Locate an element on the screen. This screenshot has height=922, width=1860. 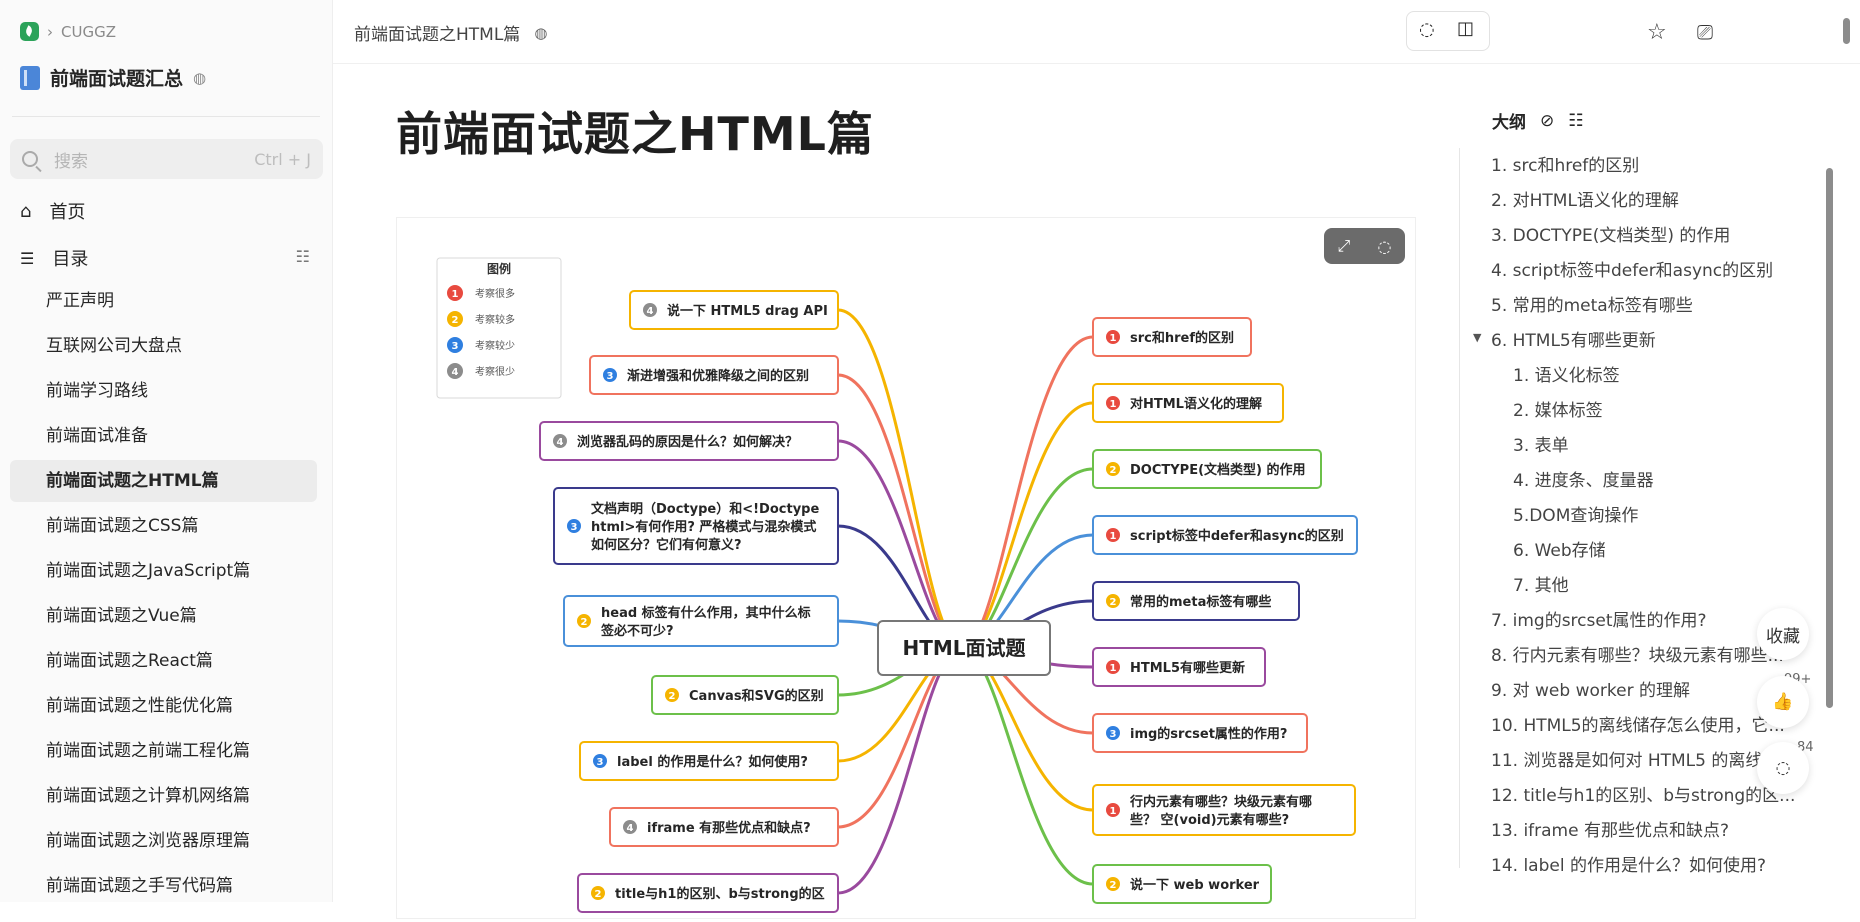
node-label: 常用的meta标签有哪些 is located at coordinates (1200, 602).